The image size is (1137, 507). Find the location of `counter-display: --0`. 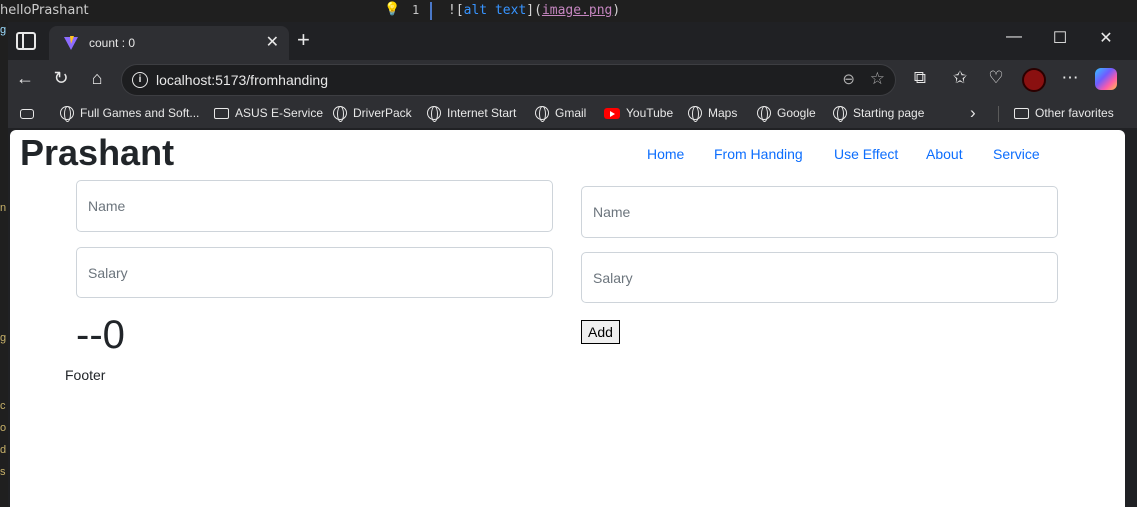

counter-display: --0 is located at coordinates (100, 335).